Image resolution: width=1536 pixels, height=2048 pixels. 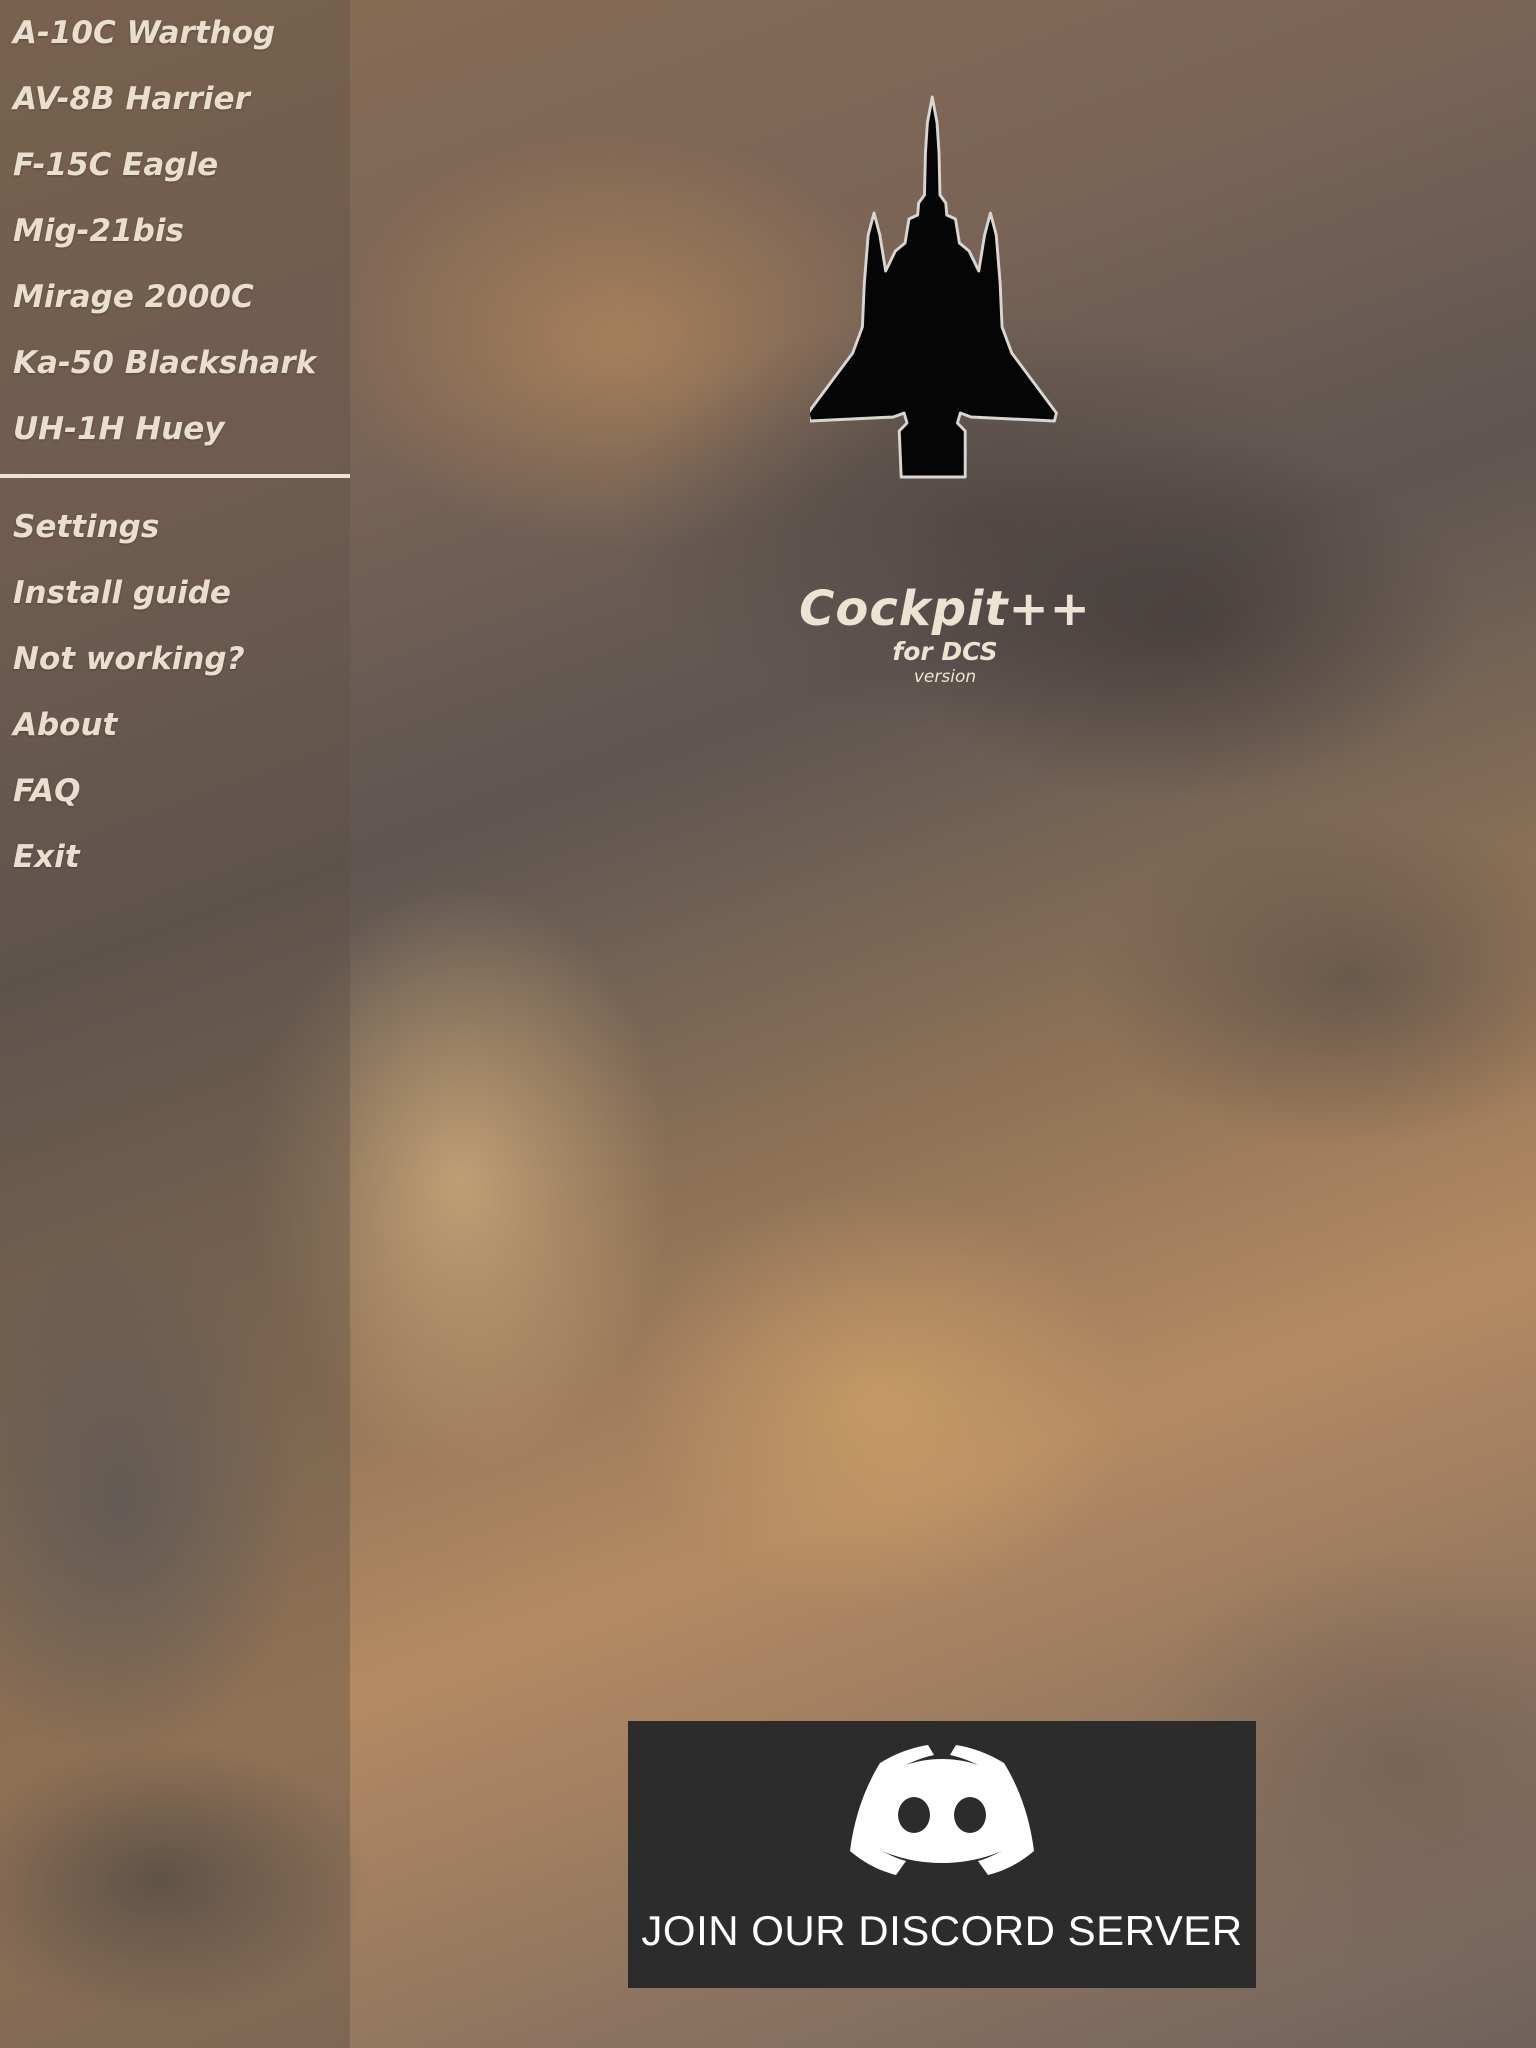 What do you see at coordinates (175, 659) in the screenshot?
I see `menu-item-not-working: Not working?` at bounding box center [175, 659].